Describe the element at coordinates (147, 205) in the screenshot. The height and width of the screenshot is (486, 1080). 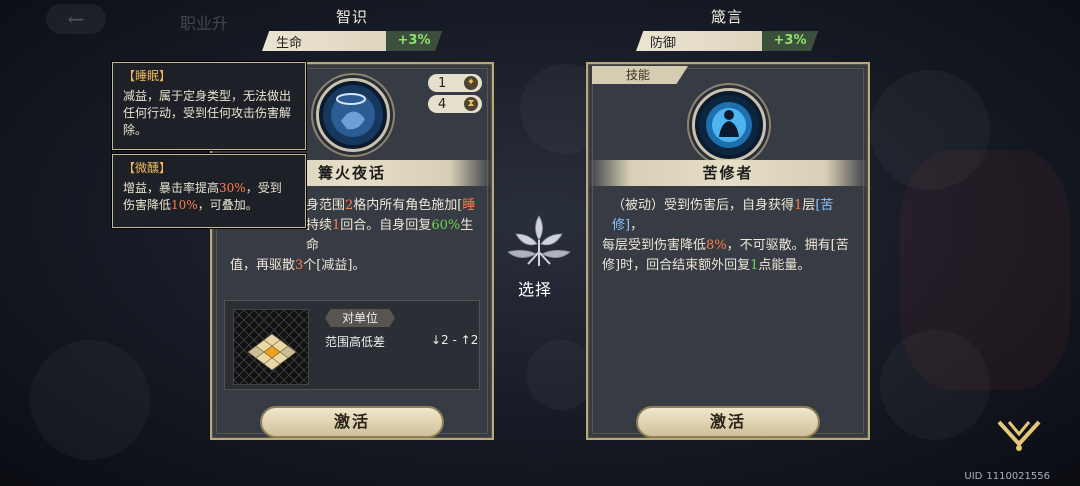
I see `tooltip-text: 伤害降低` at that location.